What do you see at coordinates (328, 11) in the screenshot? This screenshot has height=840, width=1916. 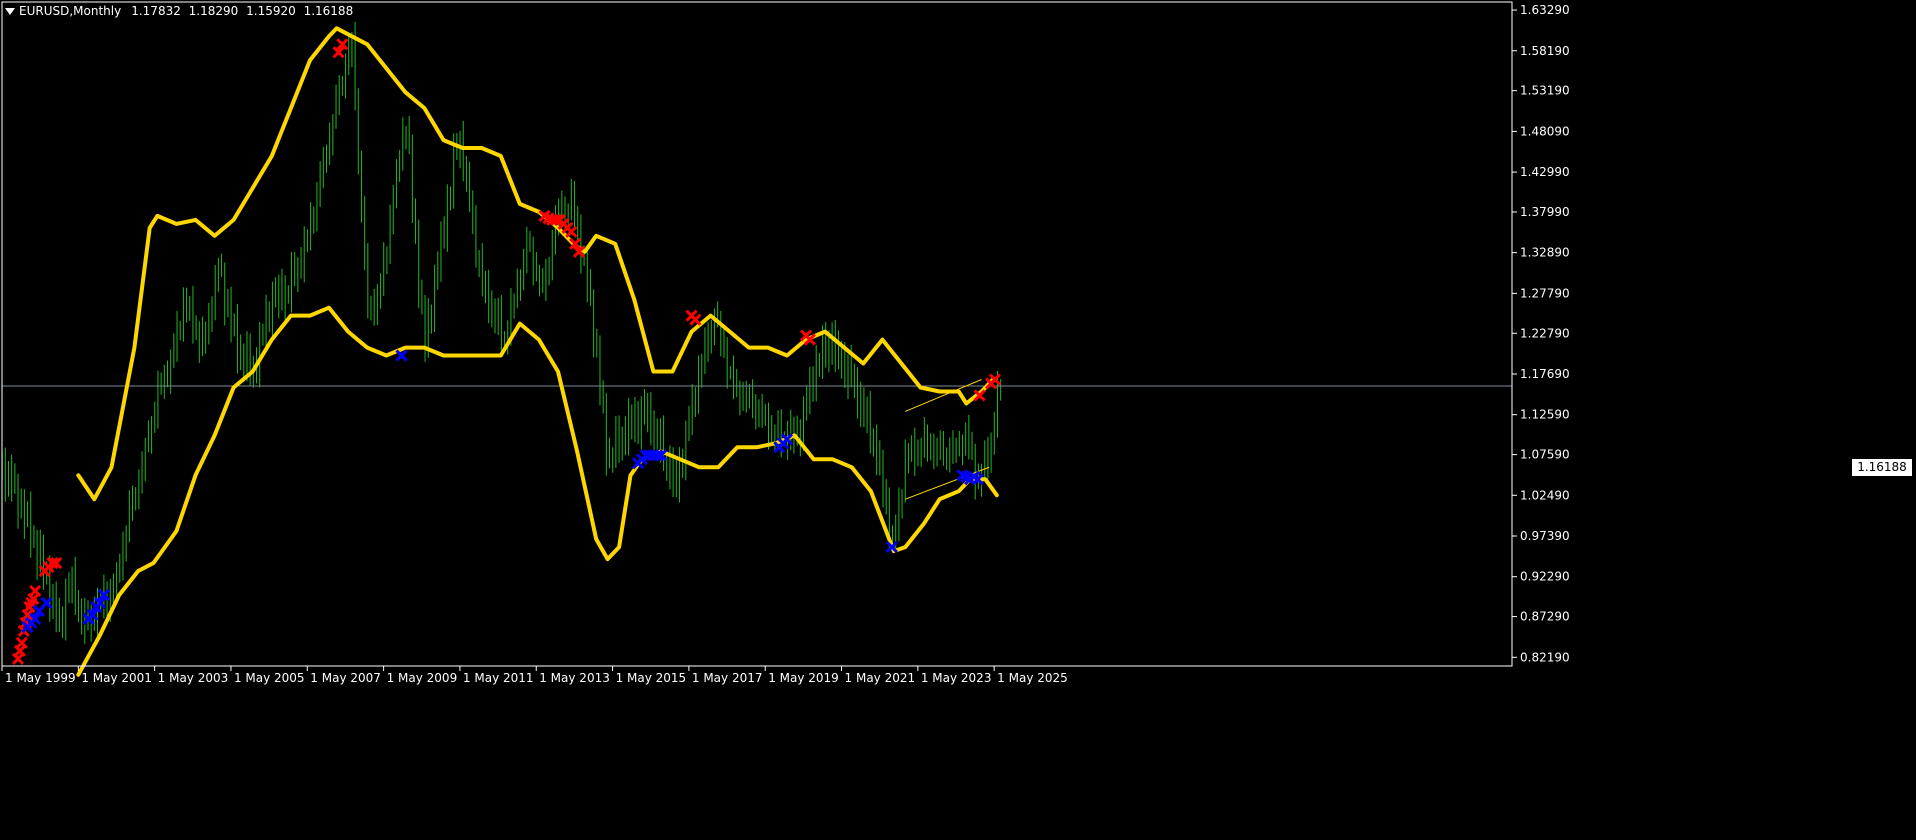 I see `close-value: 1.16188` at bounding box center [328, 11].